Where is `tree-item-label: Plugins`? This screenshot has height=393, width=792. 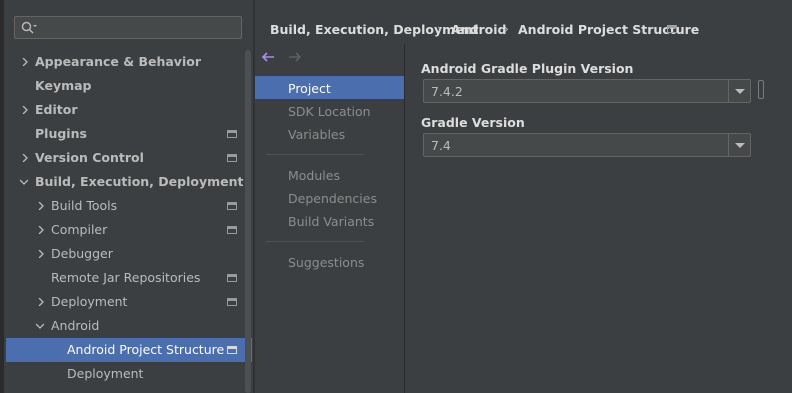
tree-item-label: Plugins is located at coordinates (61, 133).